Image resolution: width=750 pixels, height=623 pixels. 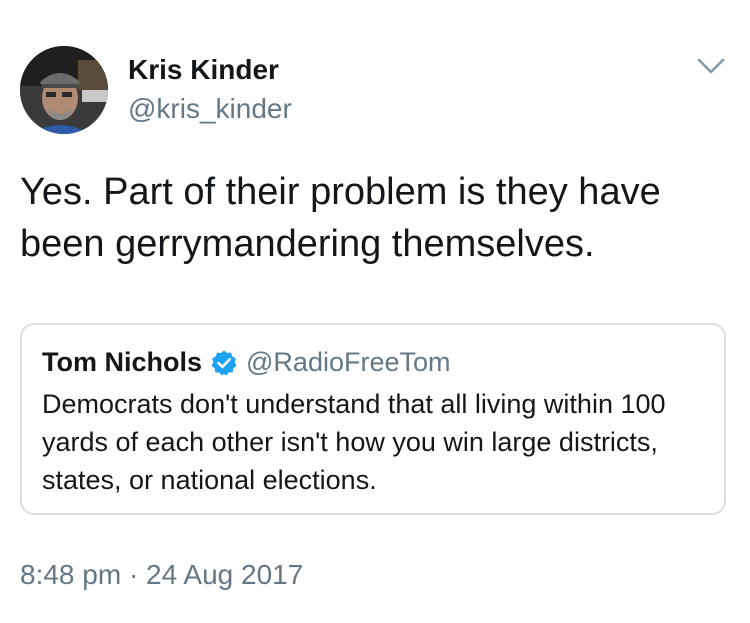 I want to click on author-handle: @kris_kinder, so click(x=210, y=109).